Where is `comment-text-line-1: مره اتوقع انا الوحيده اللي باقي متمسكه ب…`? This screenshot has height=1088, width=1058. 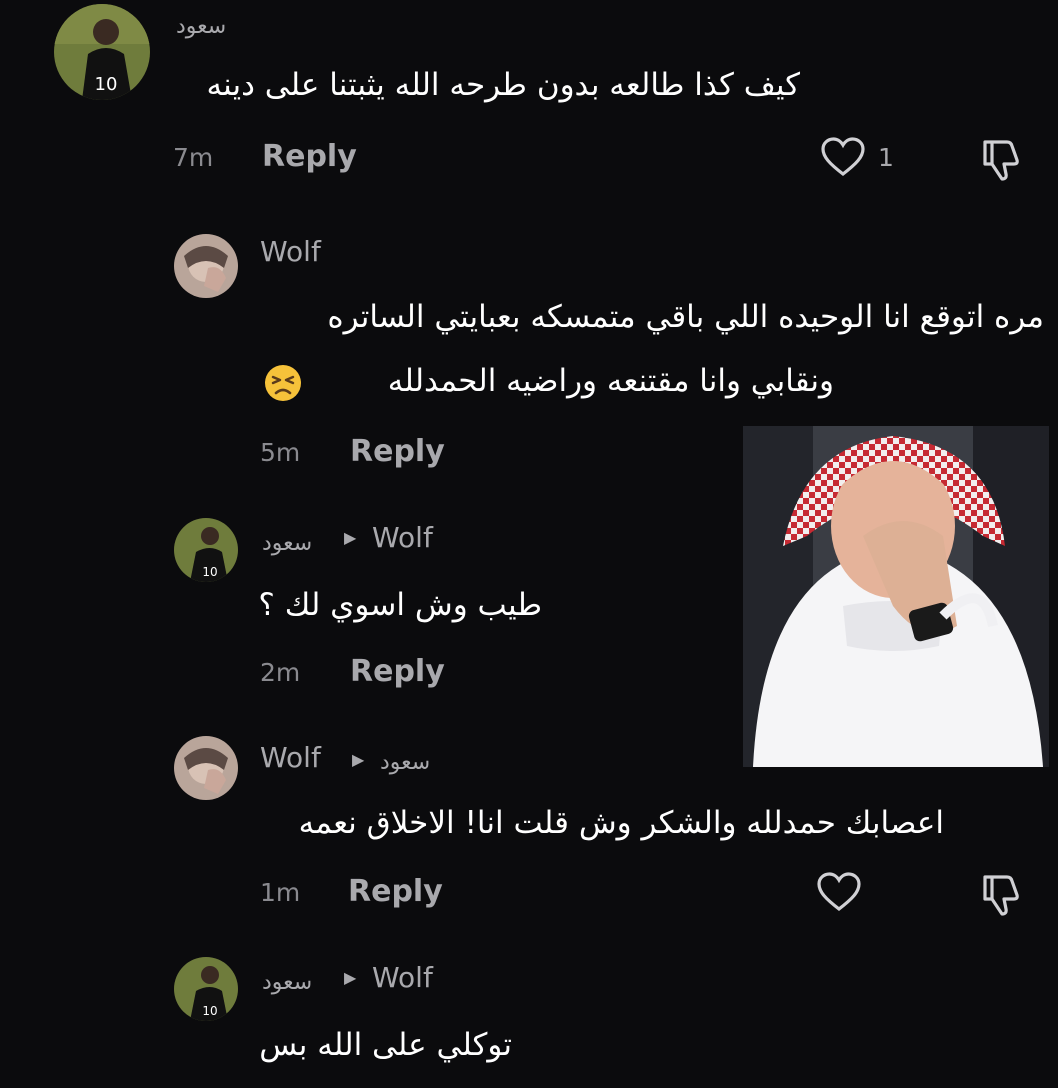
comment-text-line-1: مره اتوقع انا الوحيده اللي باقي متمسكه ب… is located at coordinates (685, 317).